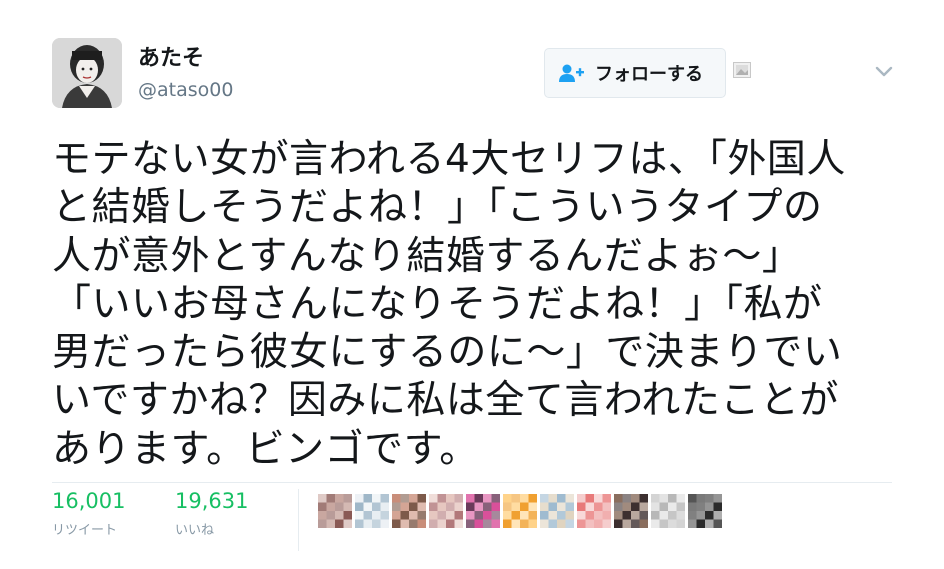  Describe the element at coordinates (884, 71) in the screenshot. I see `chevron-down-icon` at that location.